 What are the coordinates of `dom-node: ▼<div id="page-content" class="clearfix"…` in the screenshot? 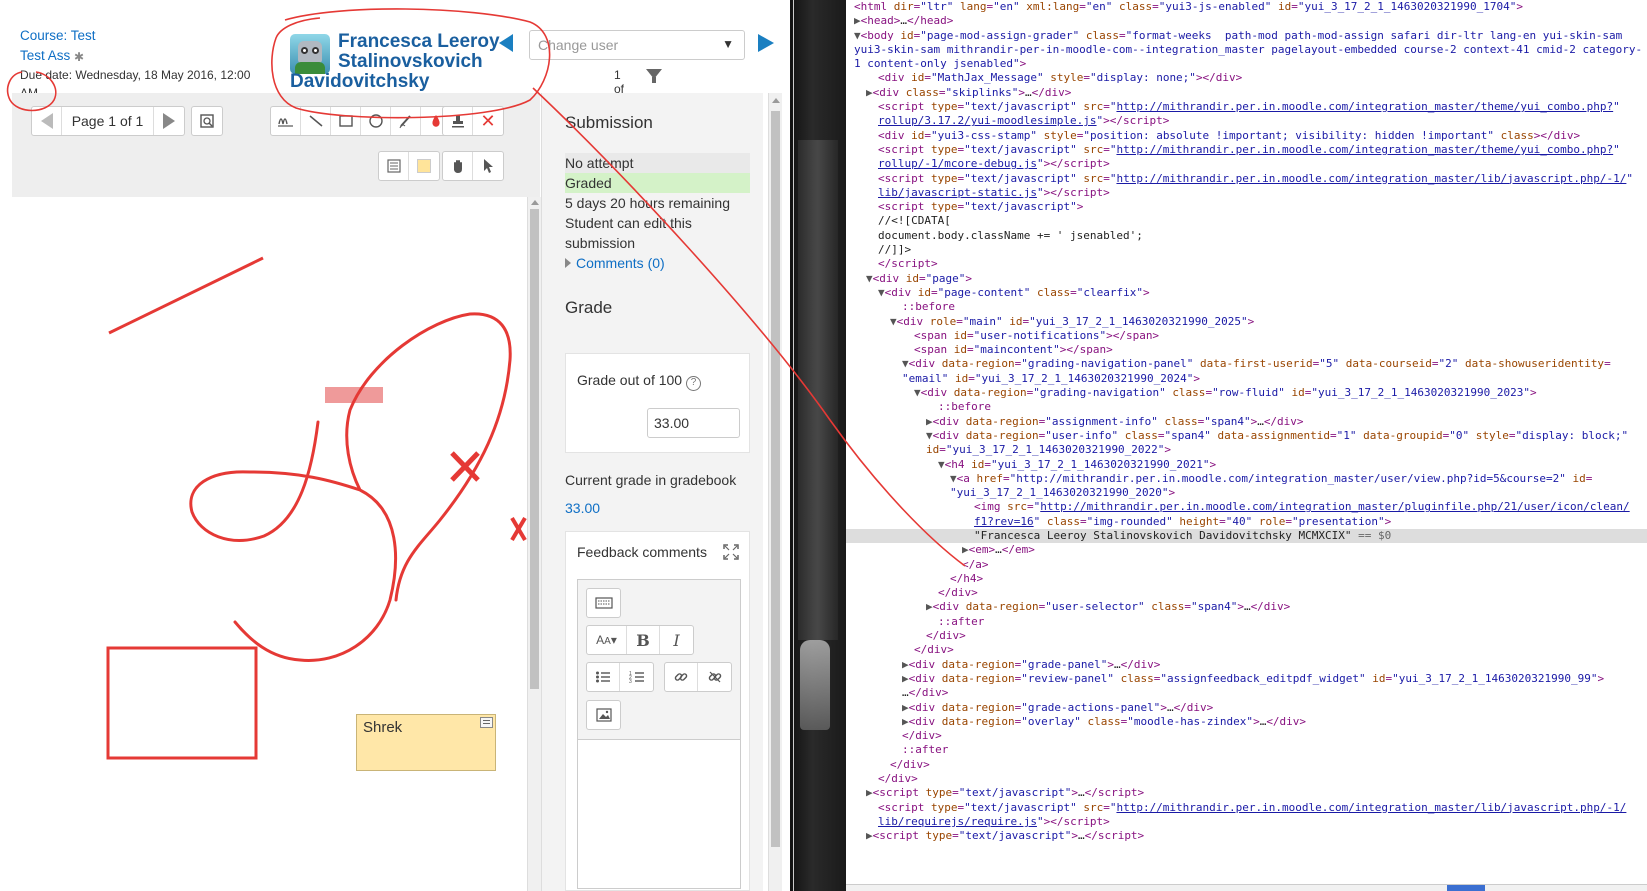 It's located at (1246, 293).